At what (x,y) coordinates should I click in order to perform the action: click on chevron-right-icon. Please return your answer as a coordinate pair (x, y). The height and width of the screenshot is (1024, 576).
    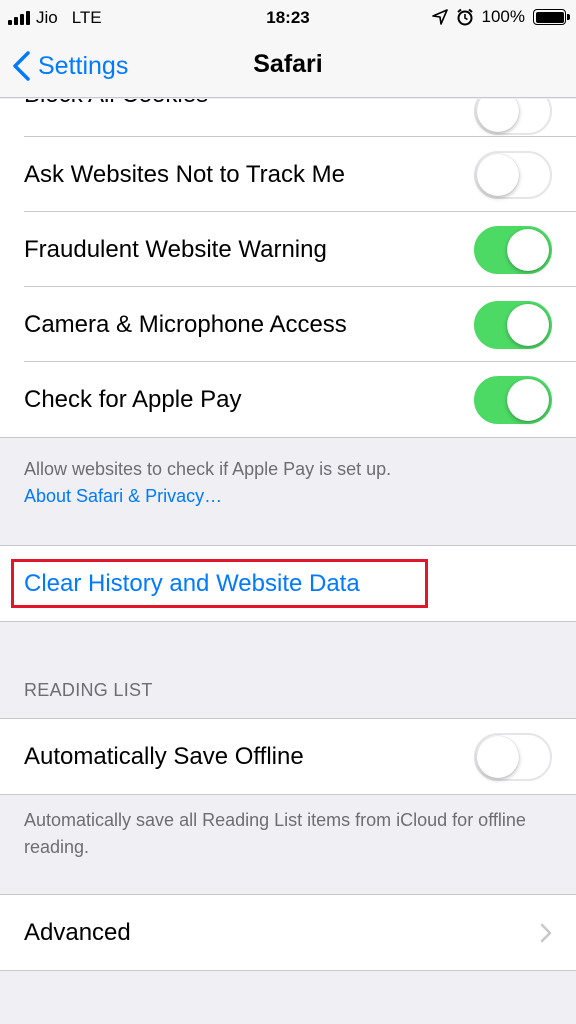
    Looking at the image, I should click on (546, 932).